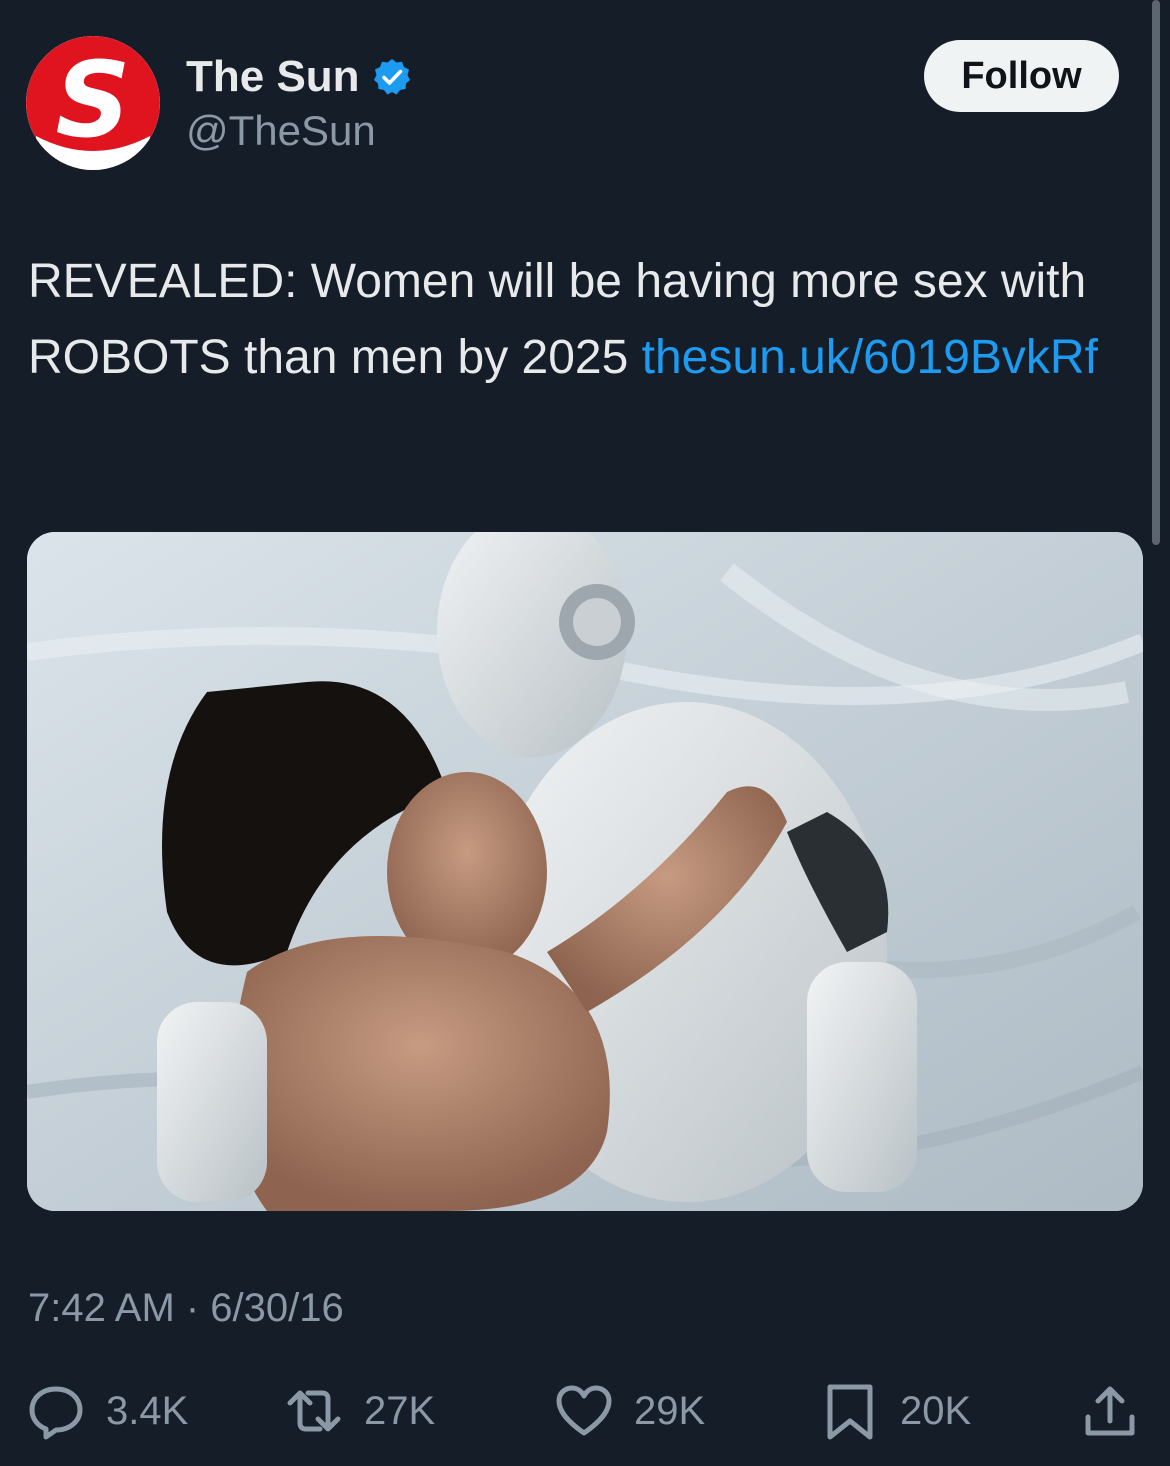 Image resolution: width=1170 pixels, height=1466 pixels. Describe the element at coordinates (1156, 272) in the screenshot. I see `scrollbar` at that location.